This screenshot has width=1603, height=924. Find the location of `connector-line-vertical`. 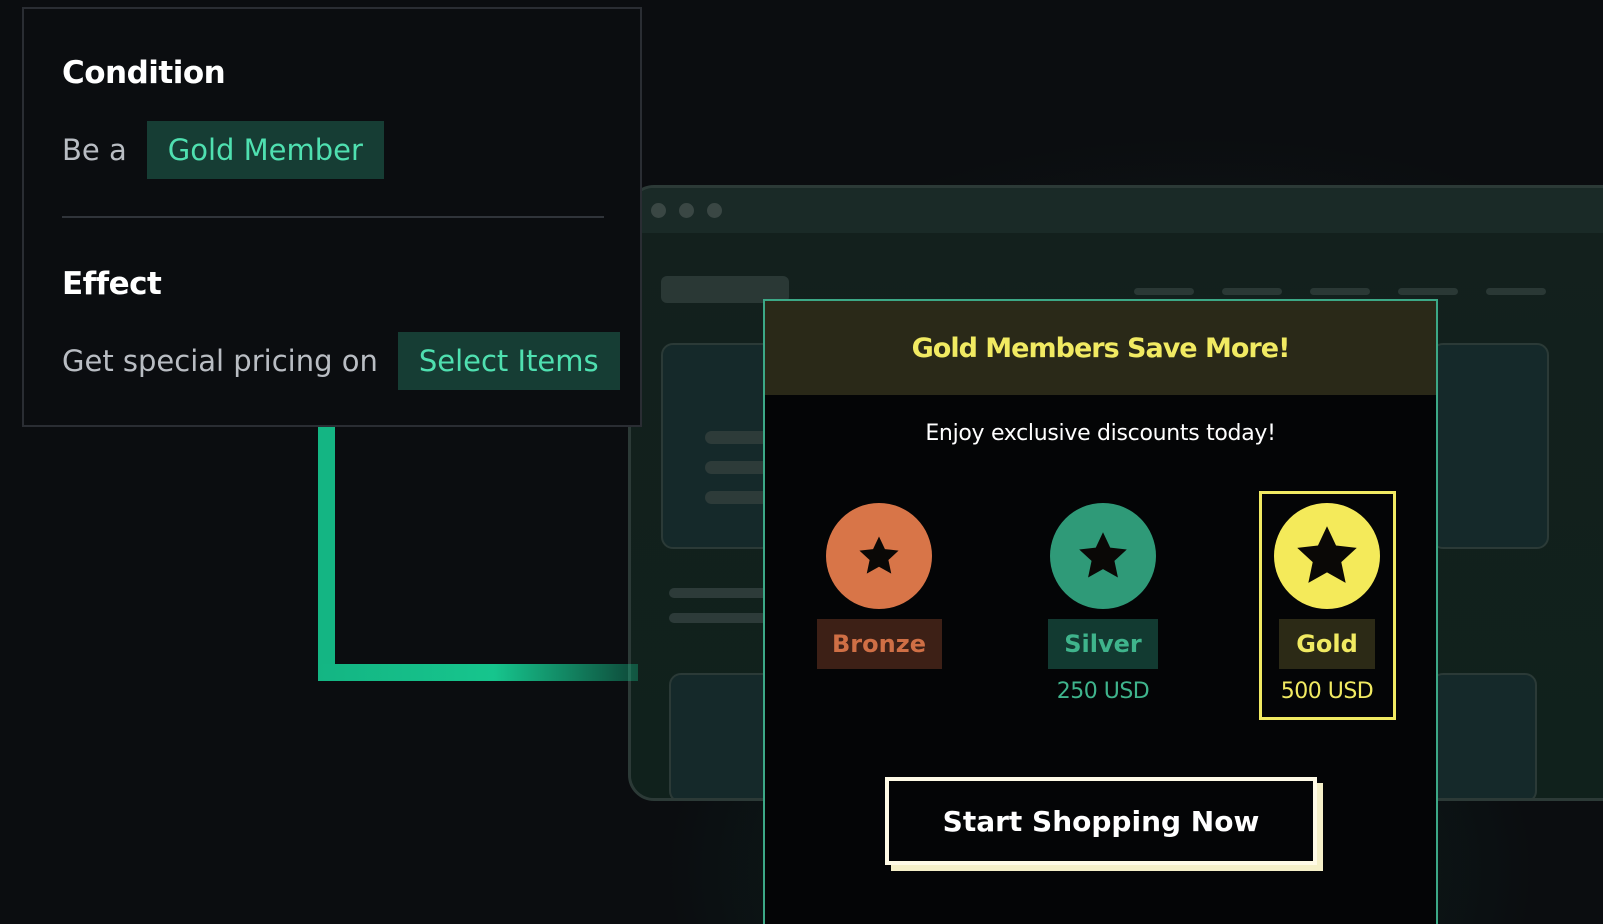

connector-line-vertical is located at coordinates (326, 553).